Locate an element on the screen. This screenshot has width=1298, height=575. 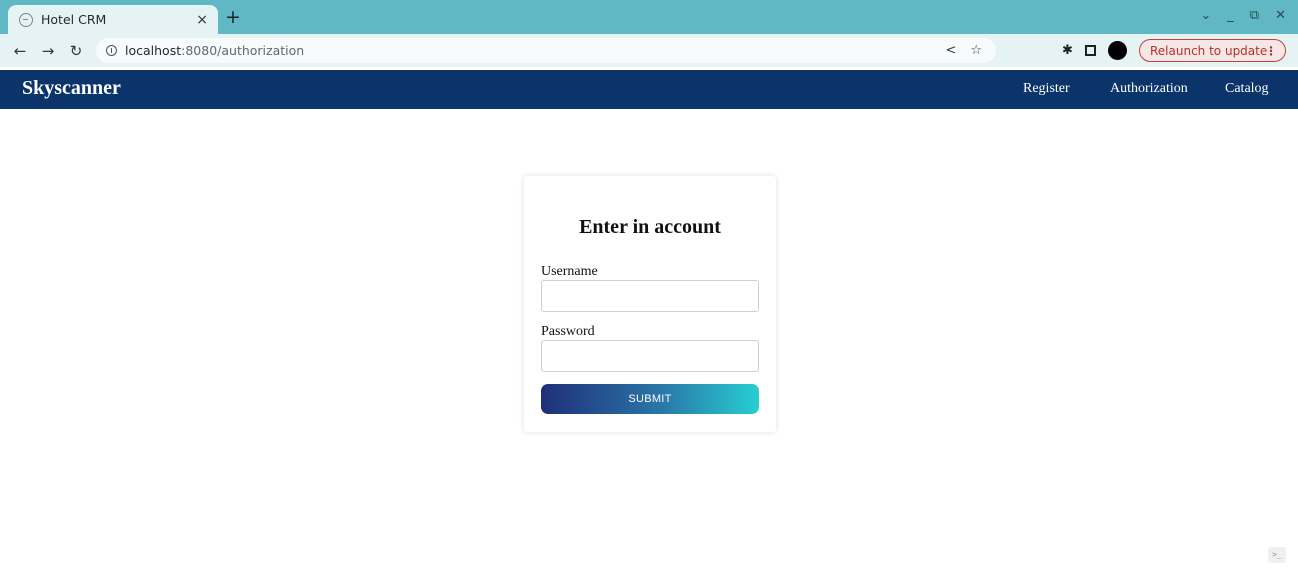
devtools-corner-icon: >_ is located at coordinates (1277, 555).